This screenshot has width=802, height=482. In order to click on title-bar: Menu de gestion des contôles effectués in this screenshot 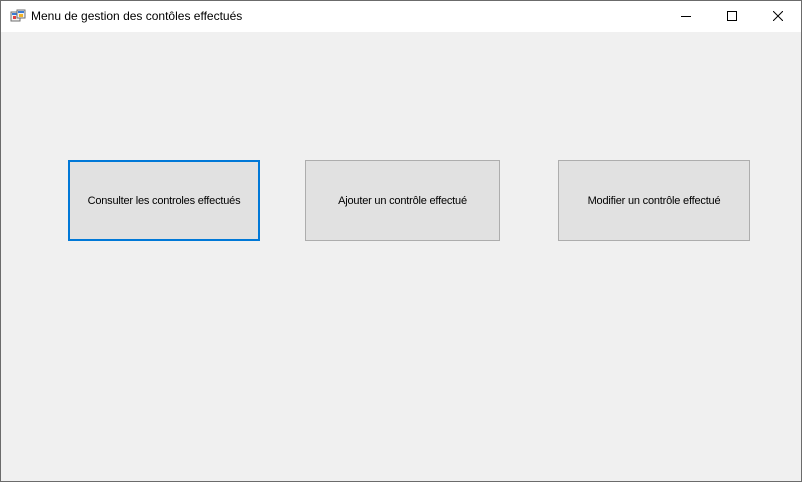, I will do `click(401, 16)`.